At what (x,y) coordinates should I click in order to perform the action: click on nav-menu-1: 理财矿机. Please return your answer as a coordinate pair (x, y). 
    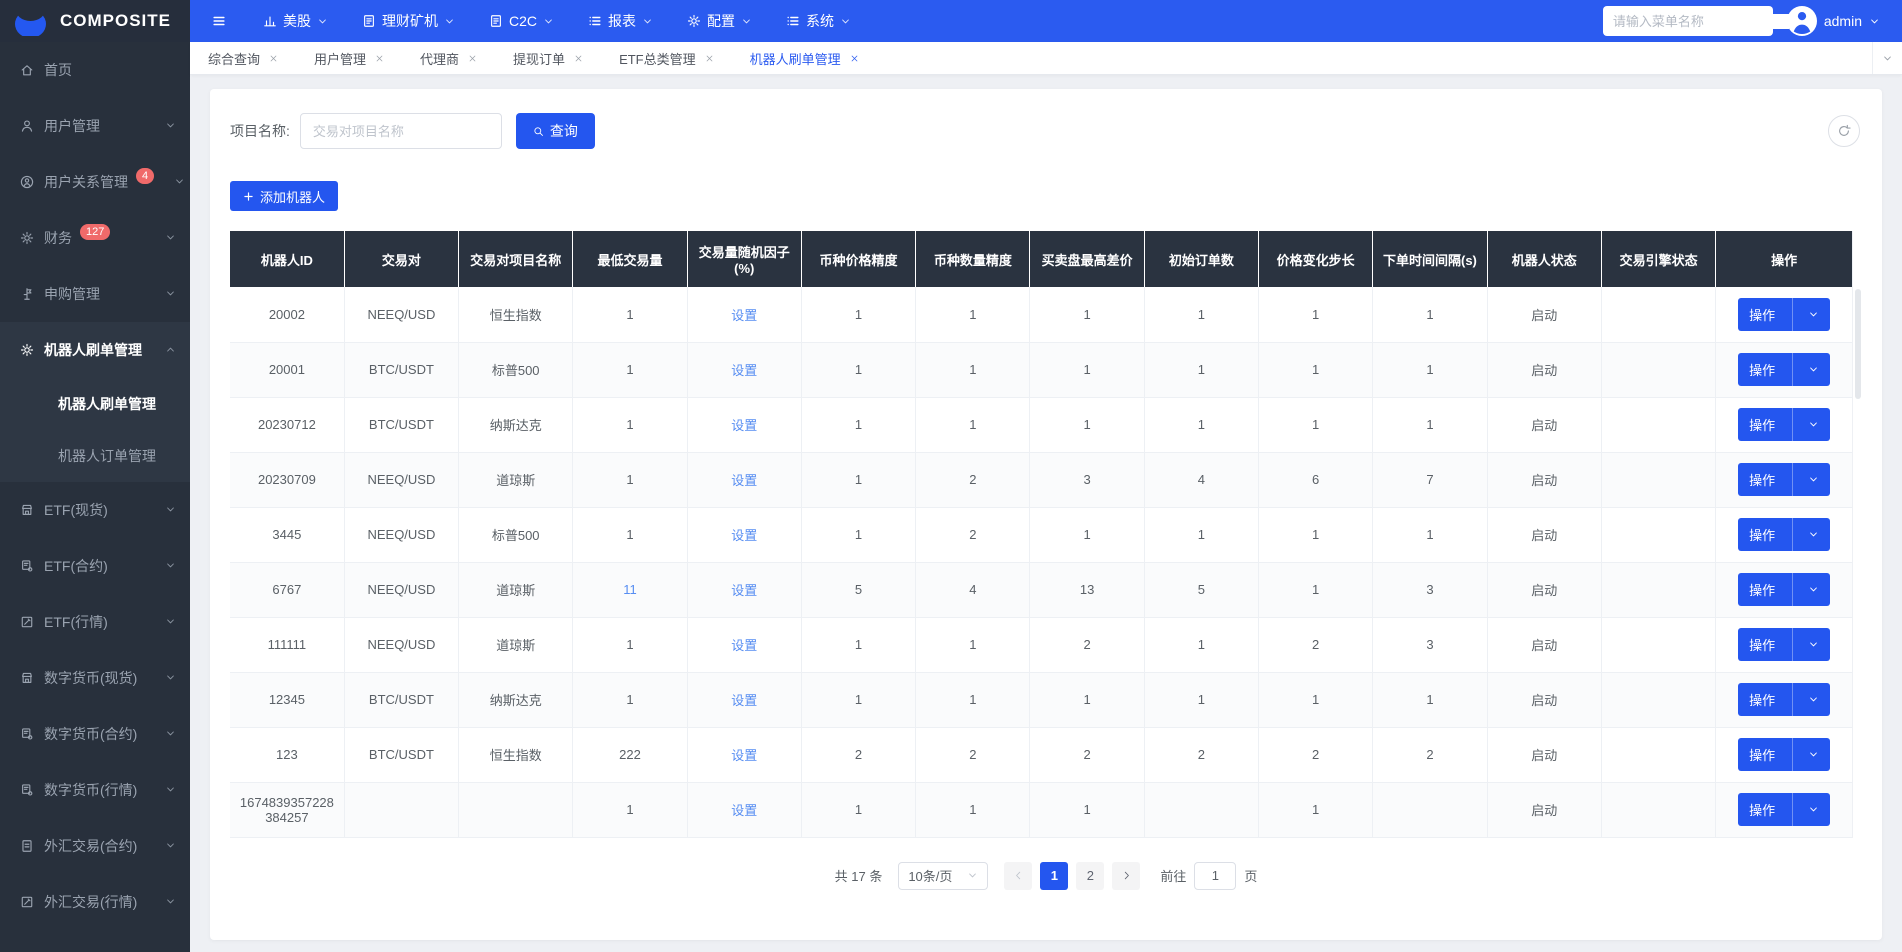
    Looking at the image, I should click on (408, 21).